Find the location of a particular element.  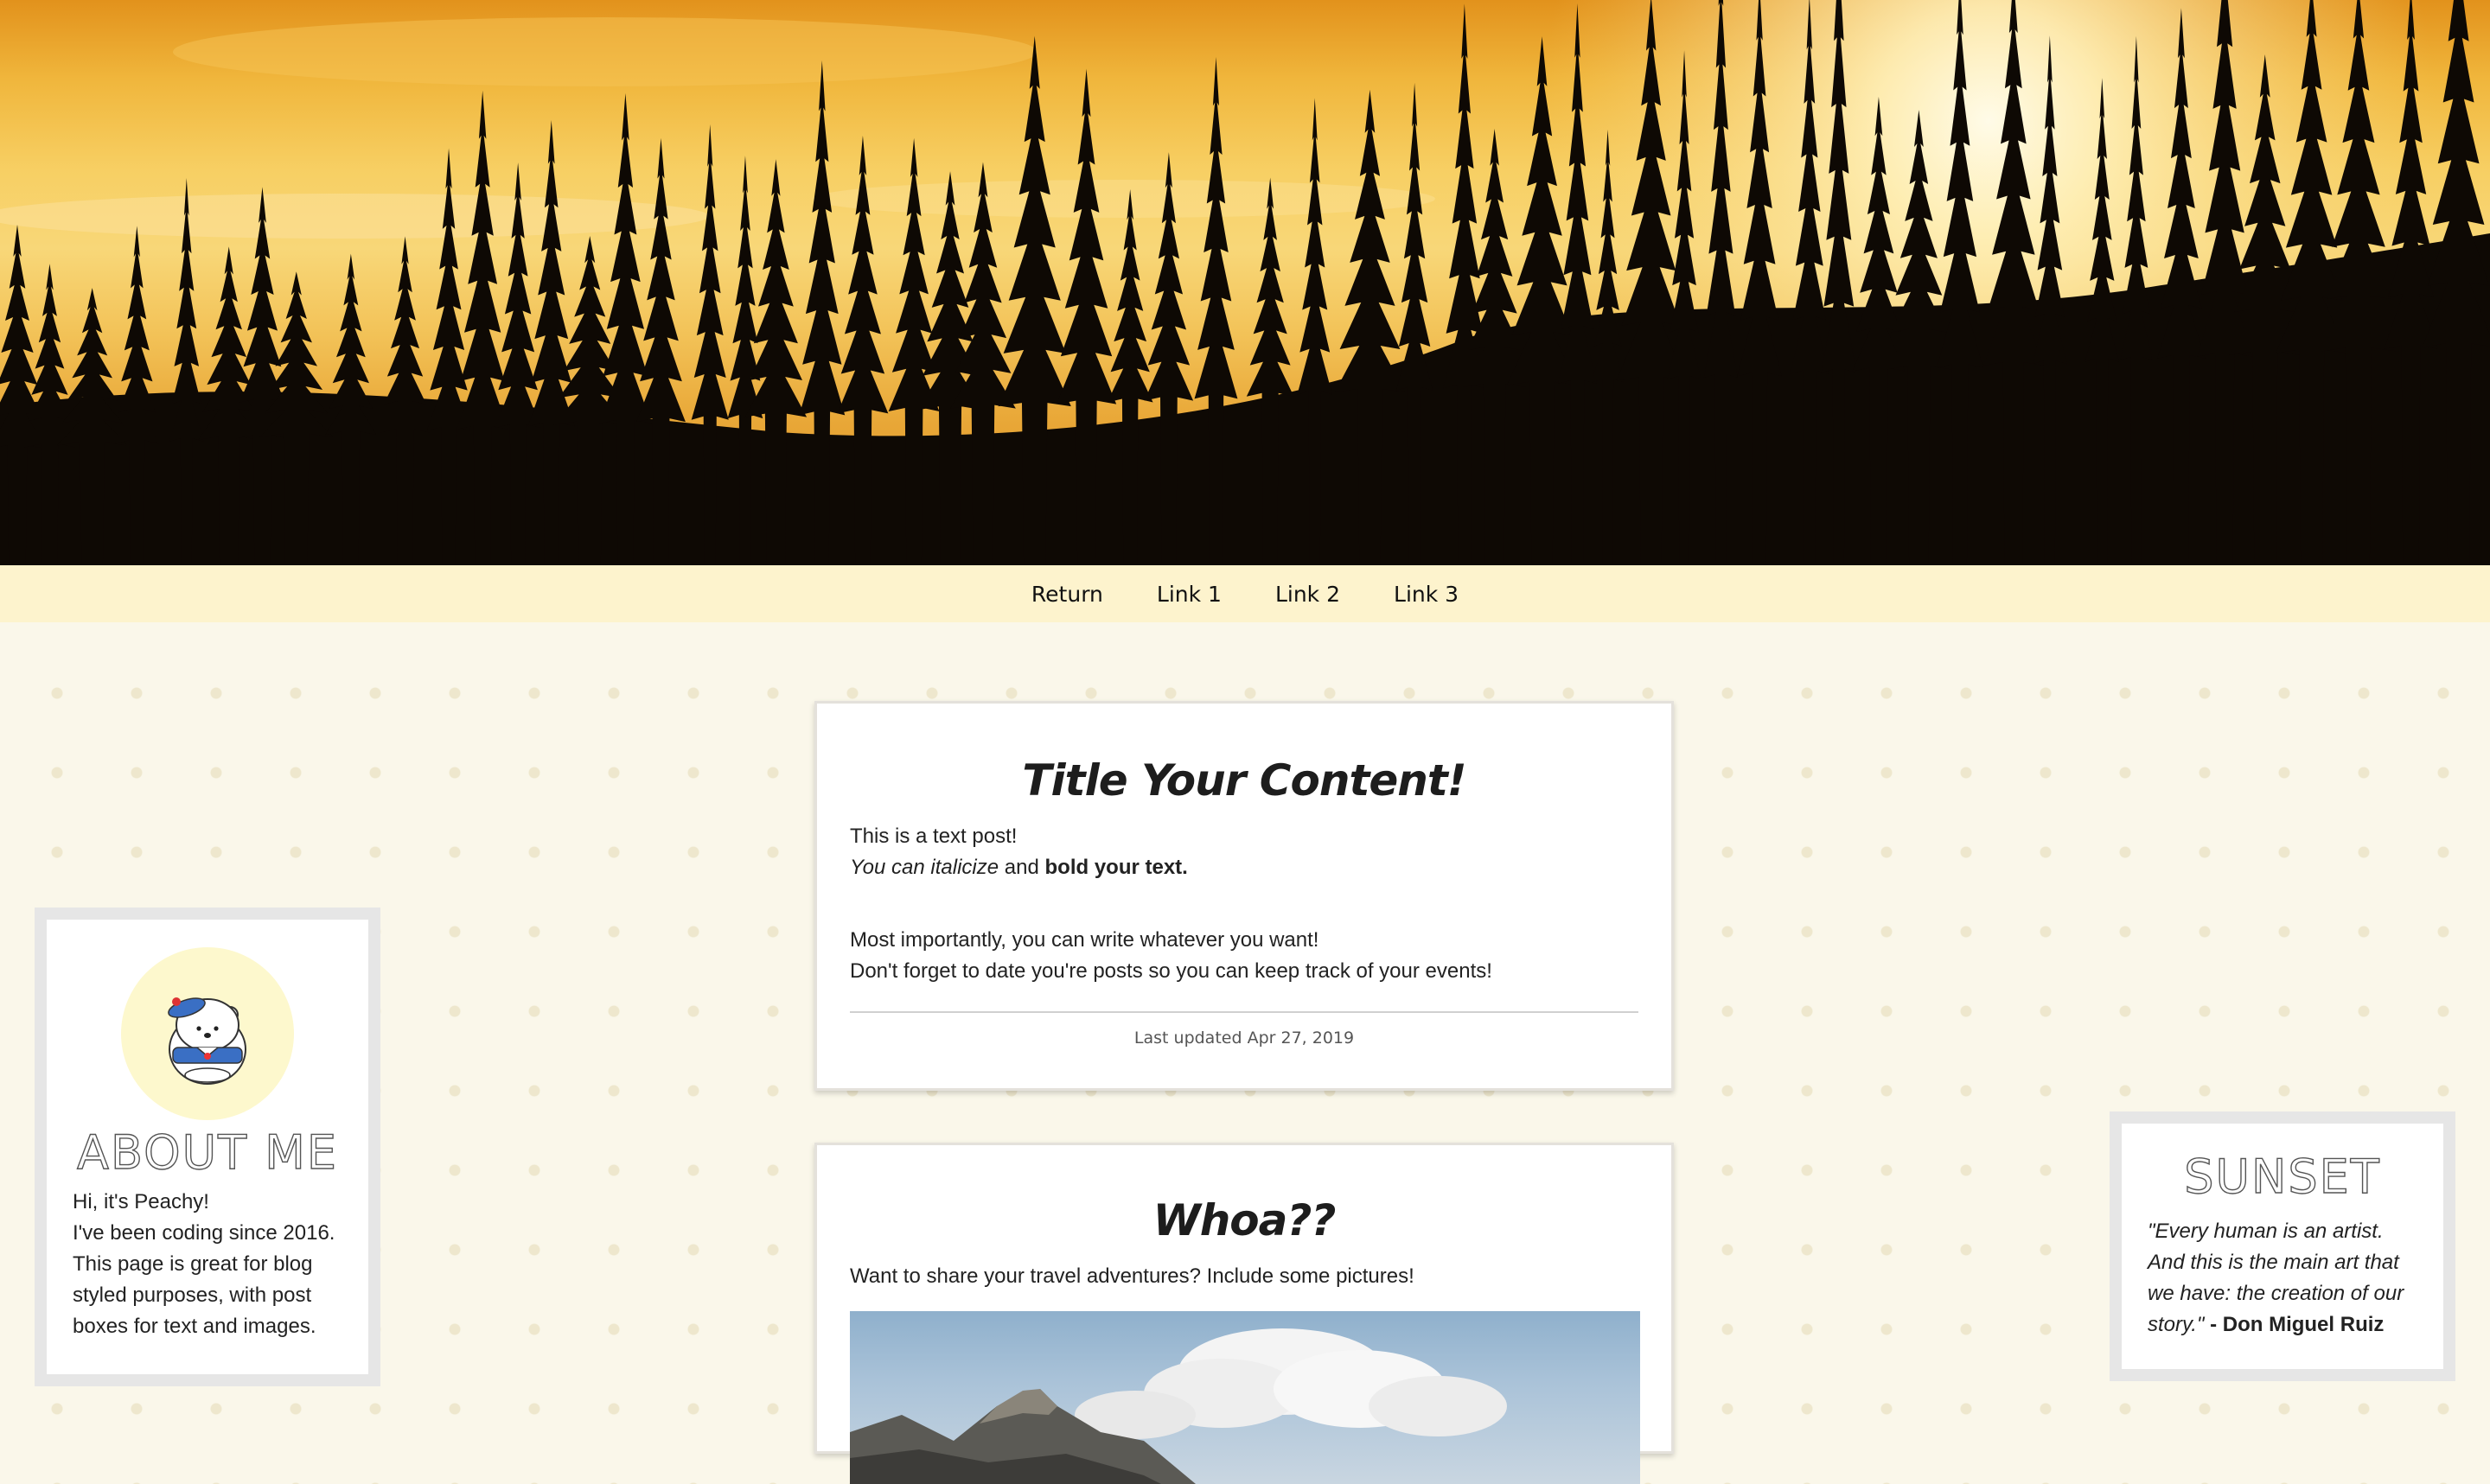

italic-text: You can italicize is located at coordinates (924, 867).